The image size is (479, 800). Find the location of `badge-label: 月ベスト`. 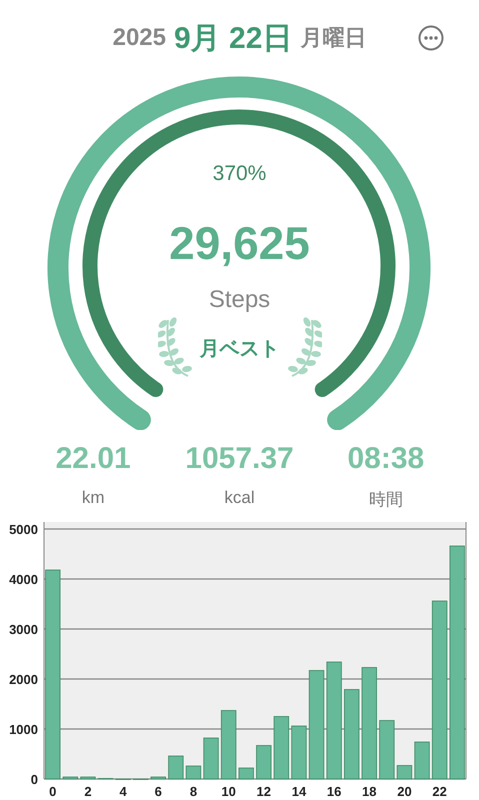

badge-label: 月ベスト is located at coordinates (240, 349).